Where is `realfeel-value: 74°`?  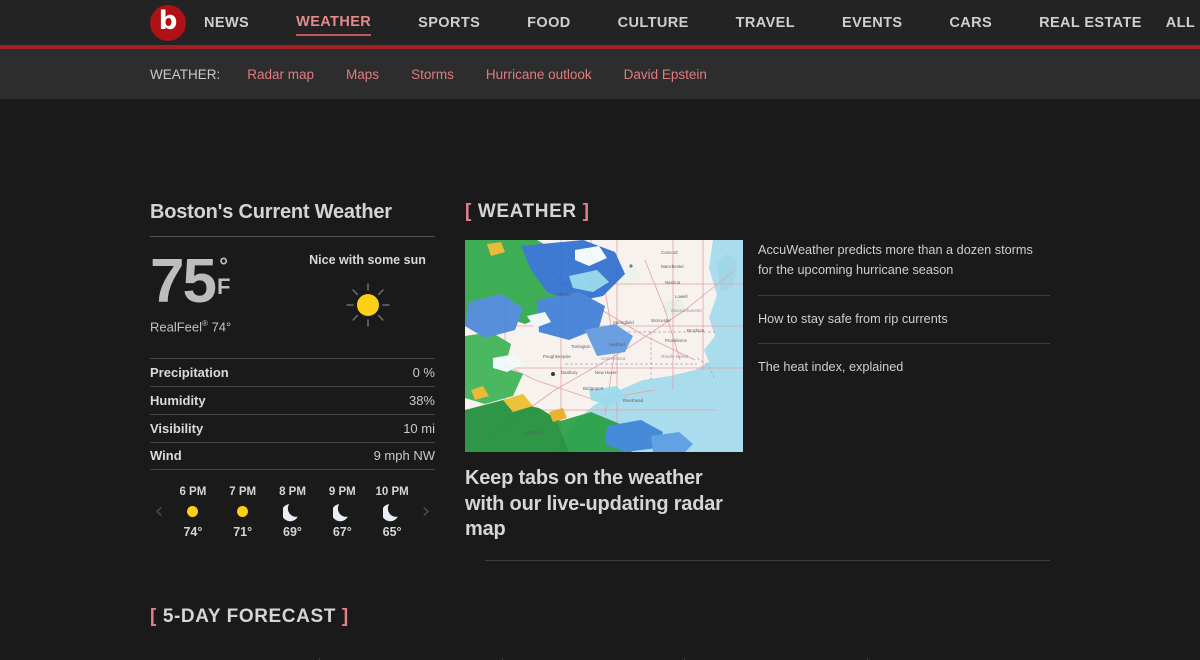
realfeel-value: 74° is located at coordinates (221, 326).